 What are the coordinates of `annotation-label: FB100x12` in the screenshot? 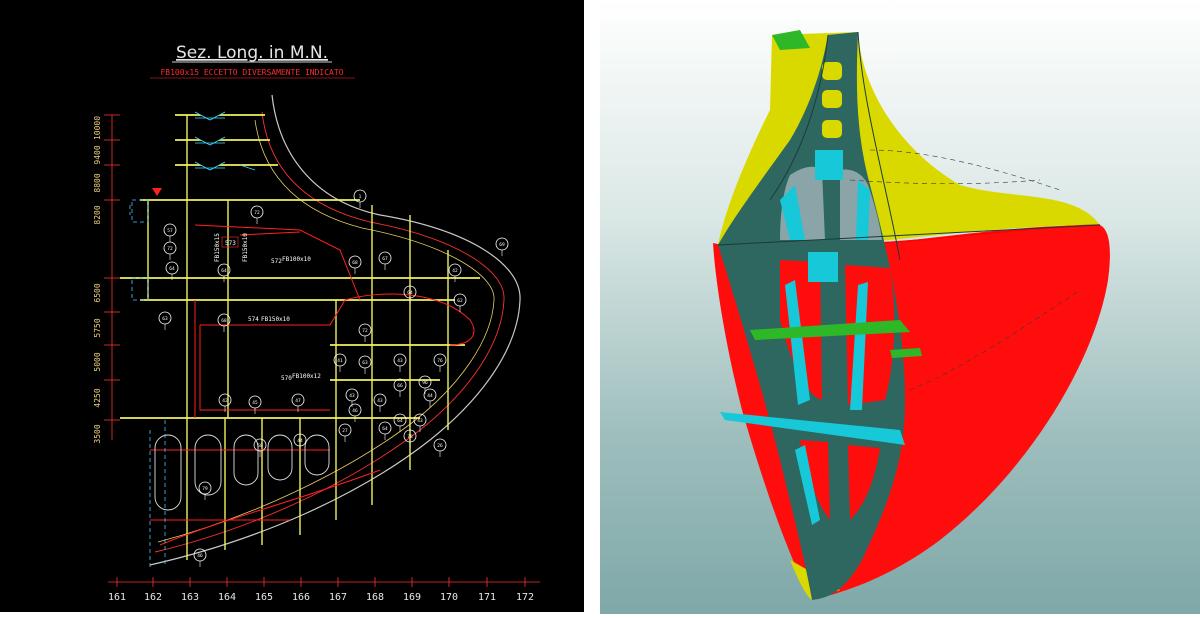 It's located at (306, 376).